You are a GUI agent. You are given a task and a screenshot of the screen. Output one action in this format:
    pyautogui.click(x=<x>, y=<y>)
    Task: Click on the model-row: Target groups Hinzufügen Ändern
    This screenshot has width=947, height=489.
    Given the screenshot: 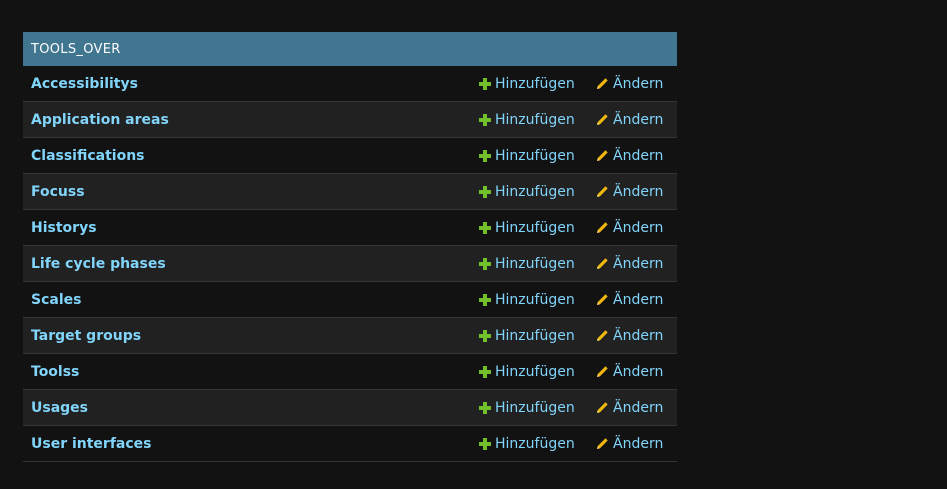 What is the action you would take?
    pyautogui.click(x=350, y=336)
    